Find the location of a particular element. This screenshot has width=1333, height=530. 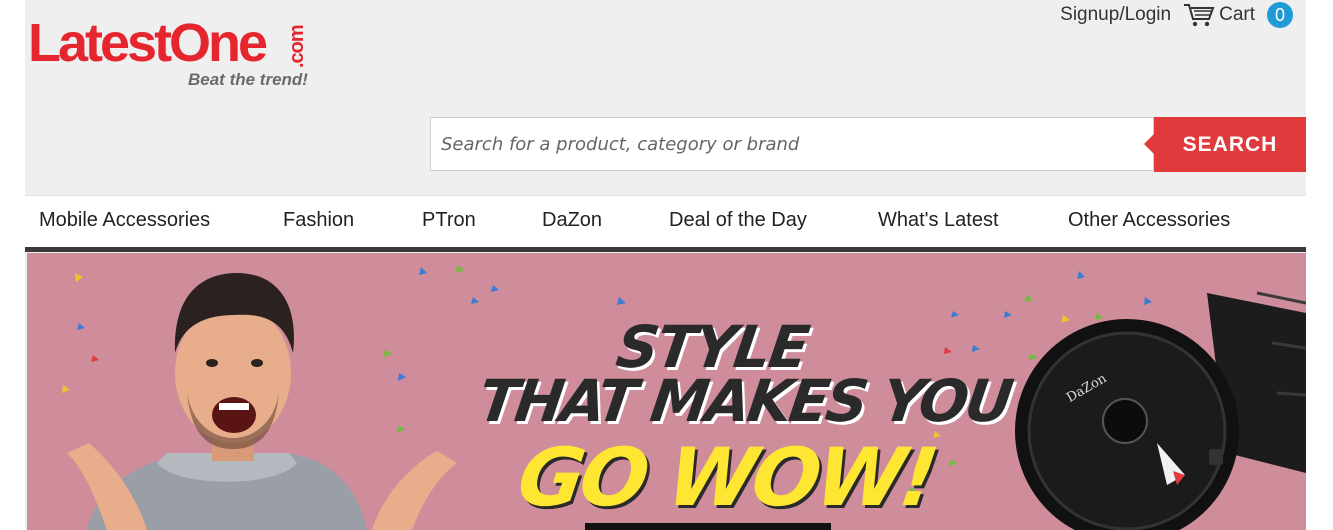

banner-headline-line3: GO WOW! is located at coordinates (726, 477).